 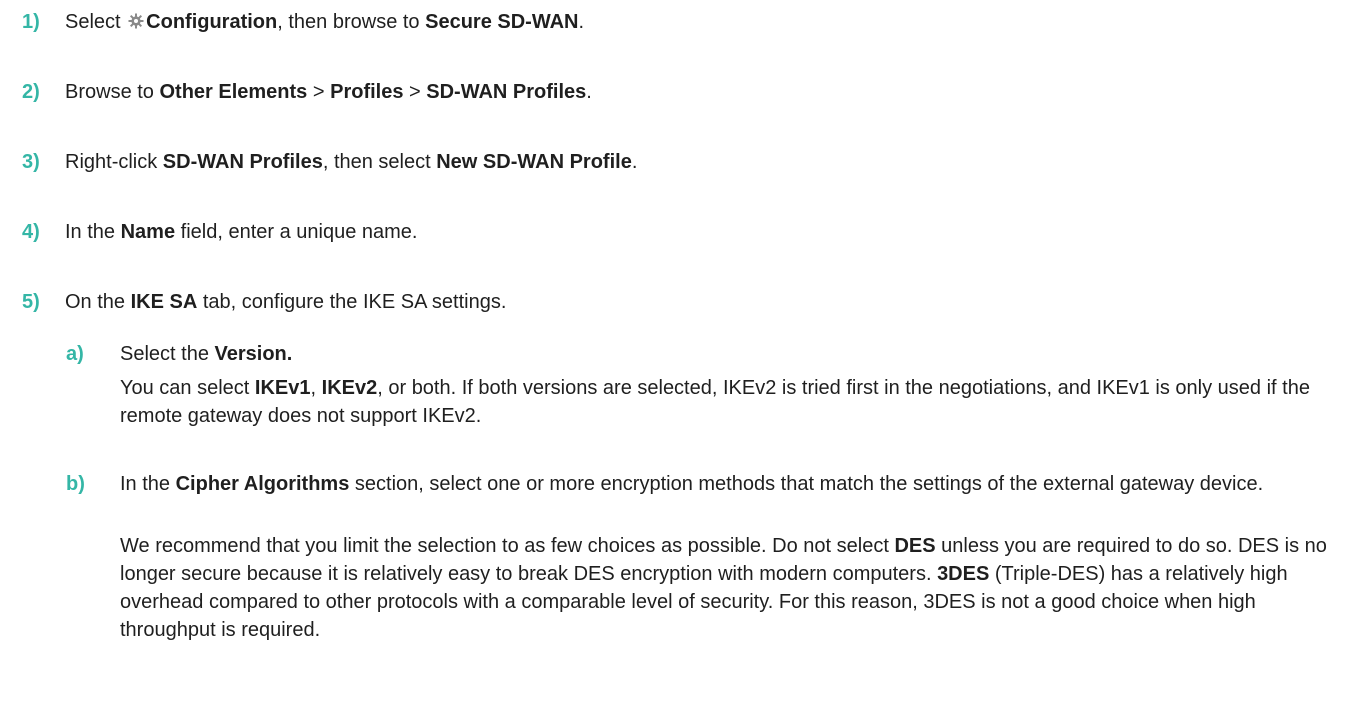 What do you see at coordinates (31, 22) in the screenshot?
I see `step-number: 1)` at bounding box center [31, 22].